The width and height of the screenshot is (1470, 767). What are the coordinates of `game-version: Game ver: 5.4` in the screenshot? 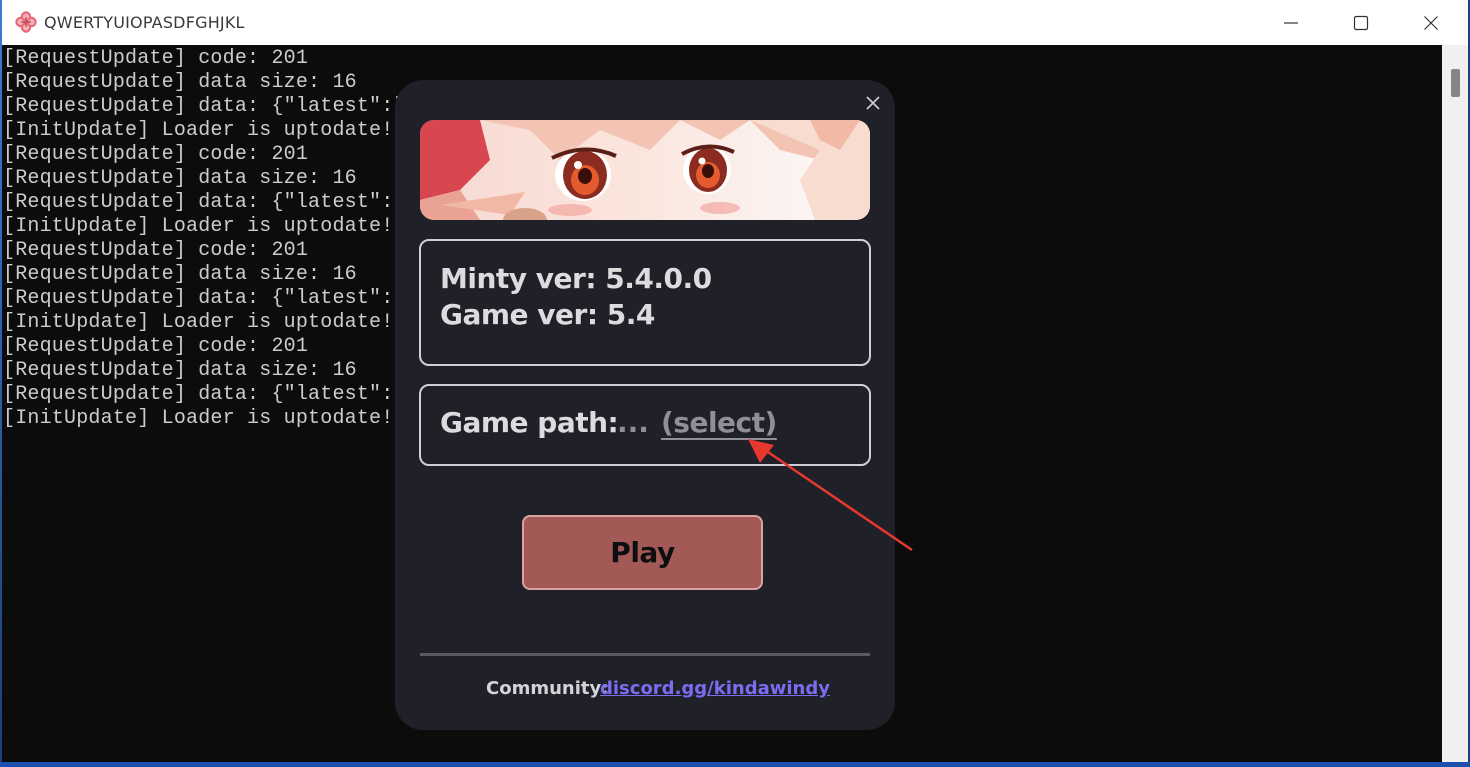 It's located at (547, 314).